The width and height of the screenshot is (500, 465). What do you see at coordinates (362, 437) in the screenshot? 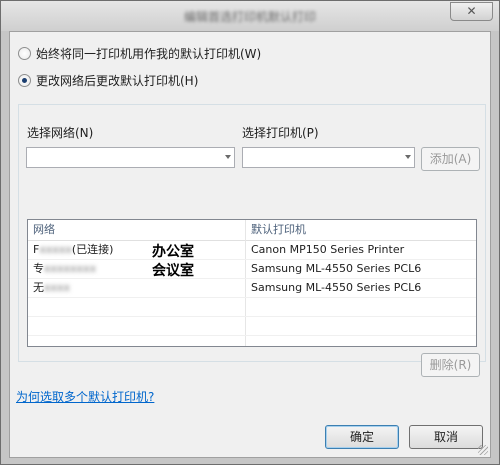
I see `ok-button: 确定` at bounding box center [362, 437].